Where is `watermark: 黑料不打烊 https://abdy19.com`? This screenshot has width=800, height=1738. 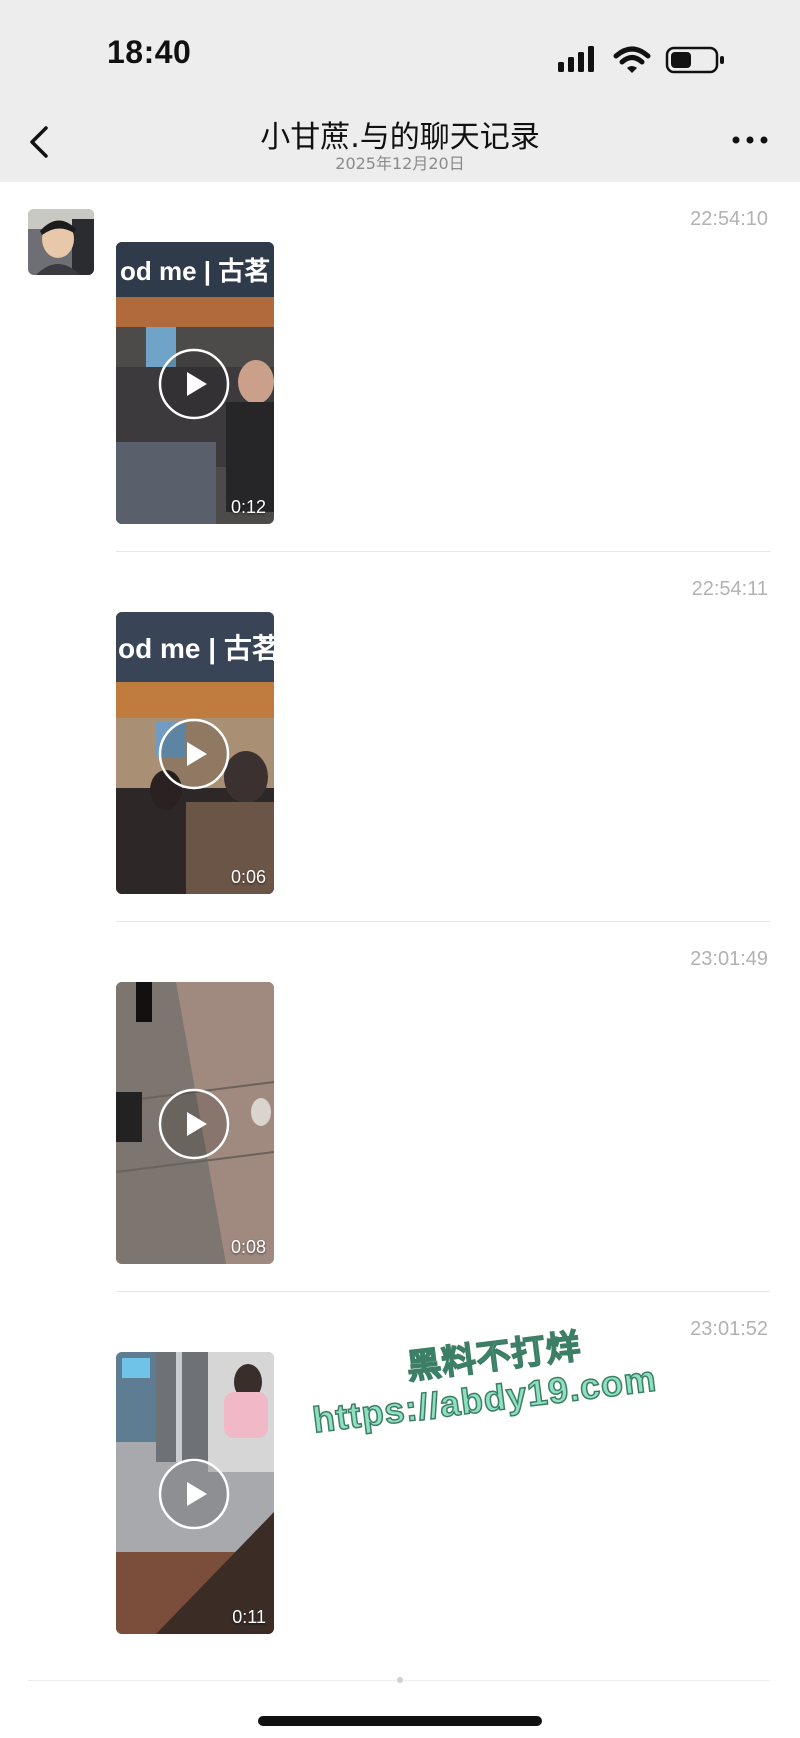 watermark: 黑料不打烊 https://abdy19.com is located at coordinates (505, 1385).